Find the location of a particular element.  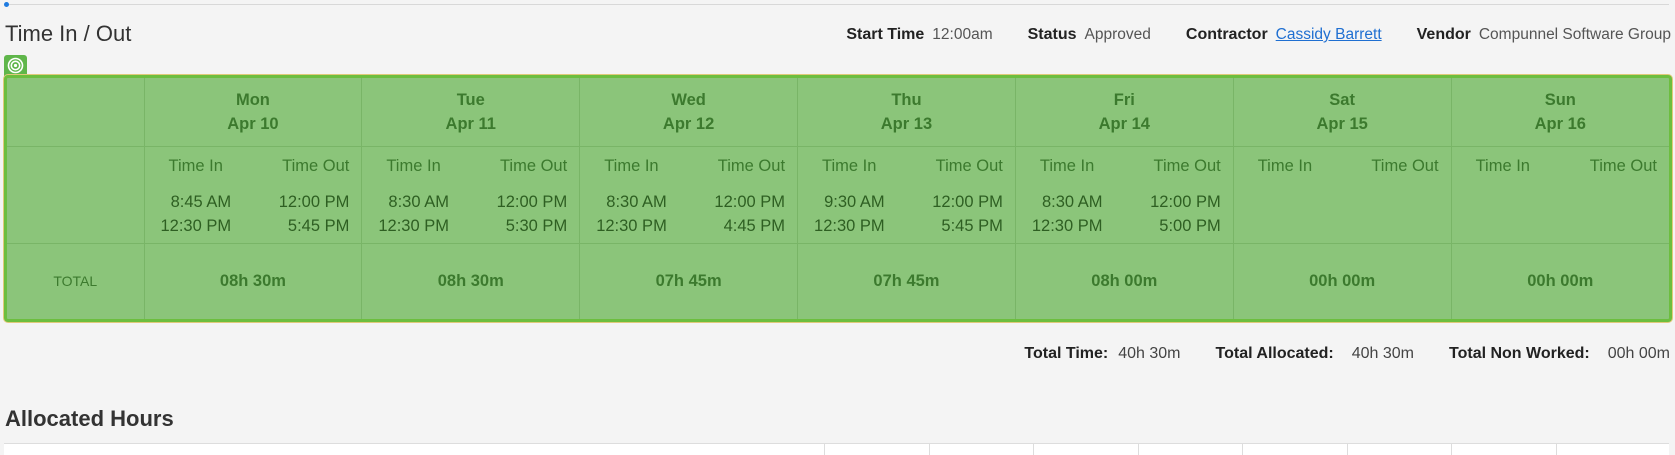

day-date: Apr 13 is located at coordinates (906, 123).